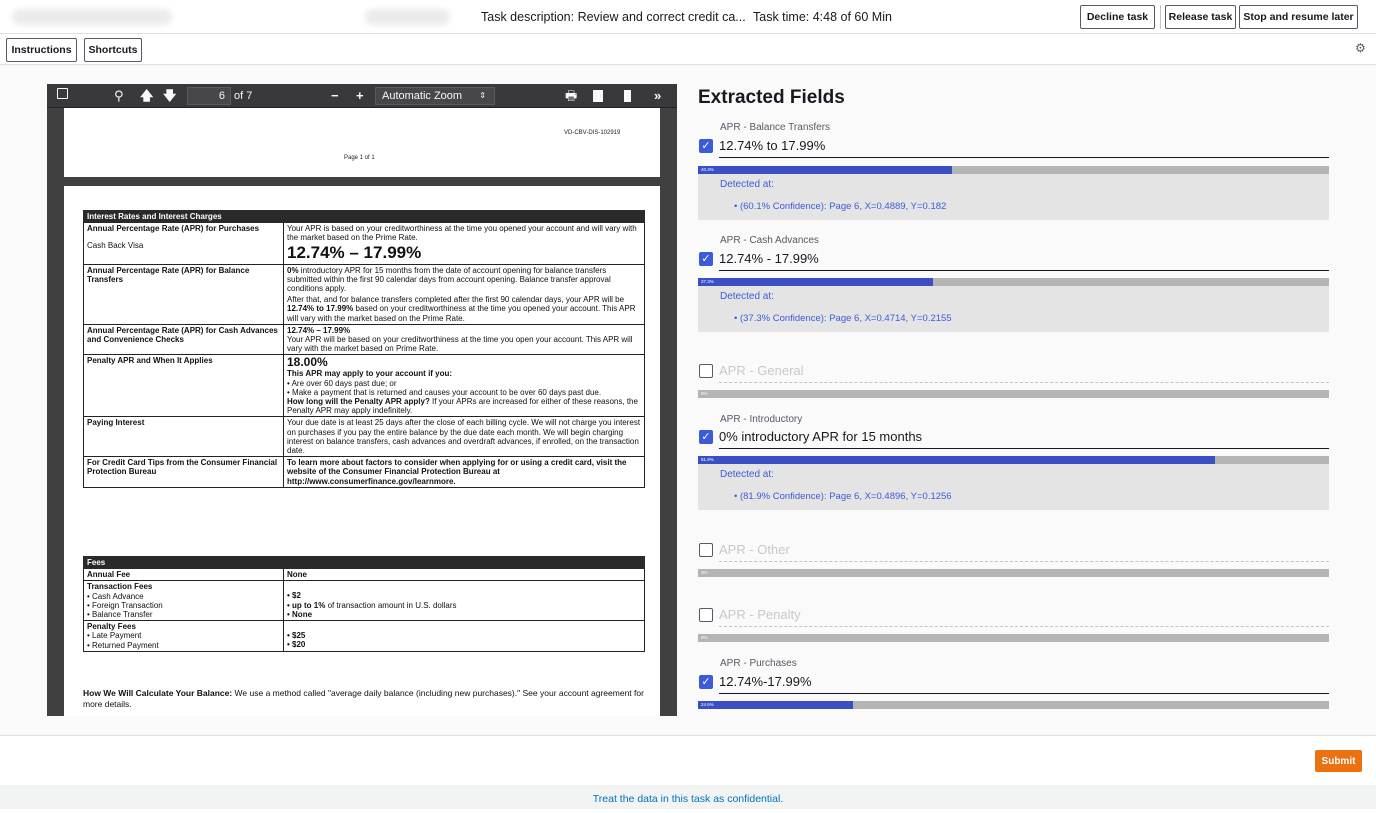  I want to click on page-count-label: of 7, so click(243, 96).